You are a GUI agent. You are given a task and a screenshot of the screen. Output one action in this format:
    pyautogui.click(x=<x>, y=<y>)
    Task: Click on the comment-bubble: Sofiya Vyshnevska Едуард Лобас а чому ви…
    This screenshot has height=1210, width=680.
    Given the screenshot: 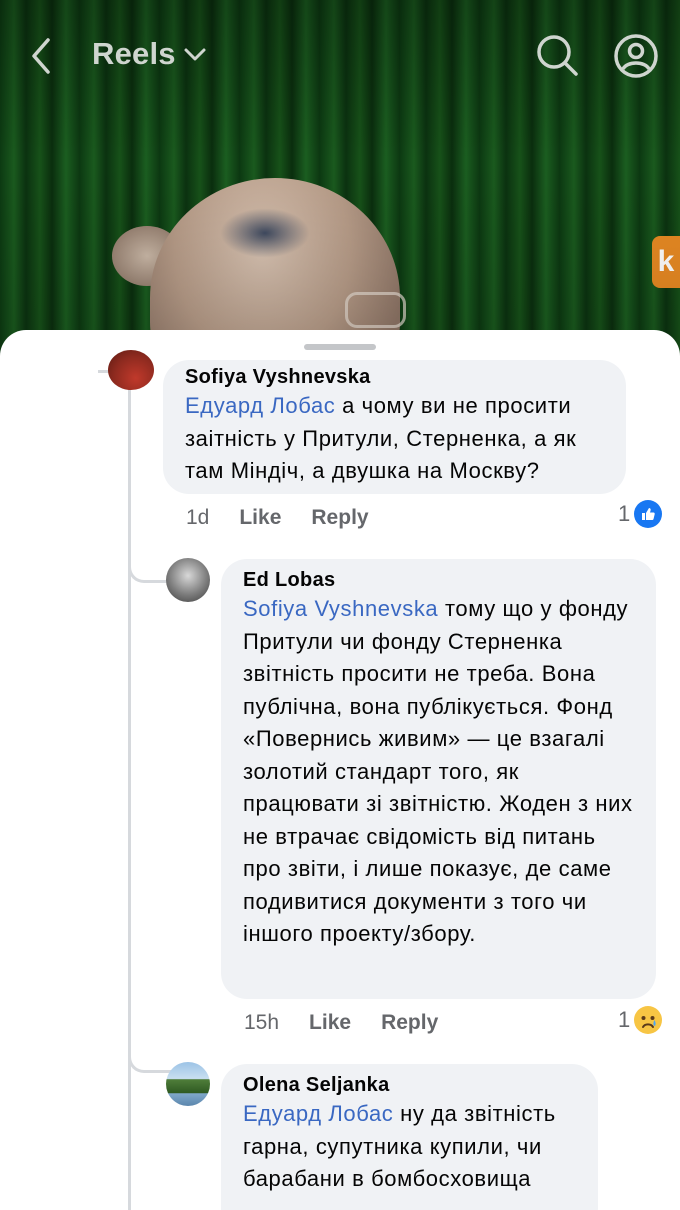 What is the action you would take?
    pyautogui.click(x=394, y=427)
    